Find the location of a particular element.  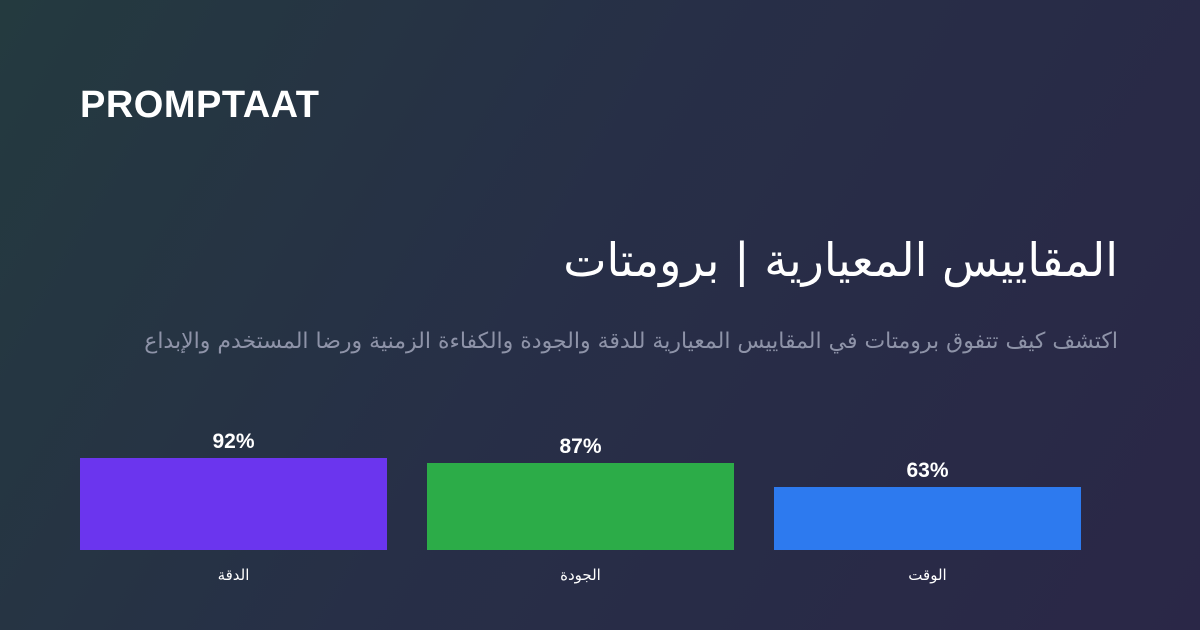

bar-category-label: الجودة is located at coordinates (580, 575).